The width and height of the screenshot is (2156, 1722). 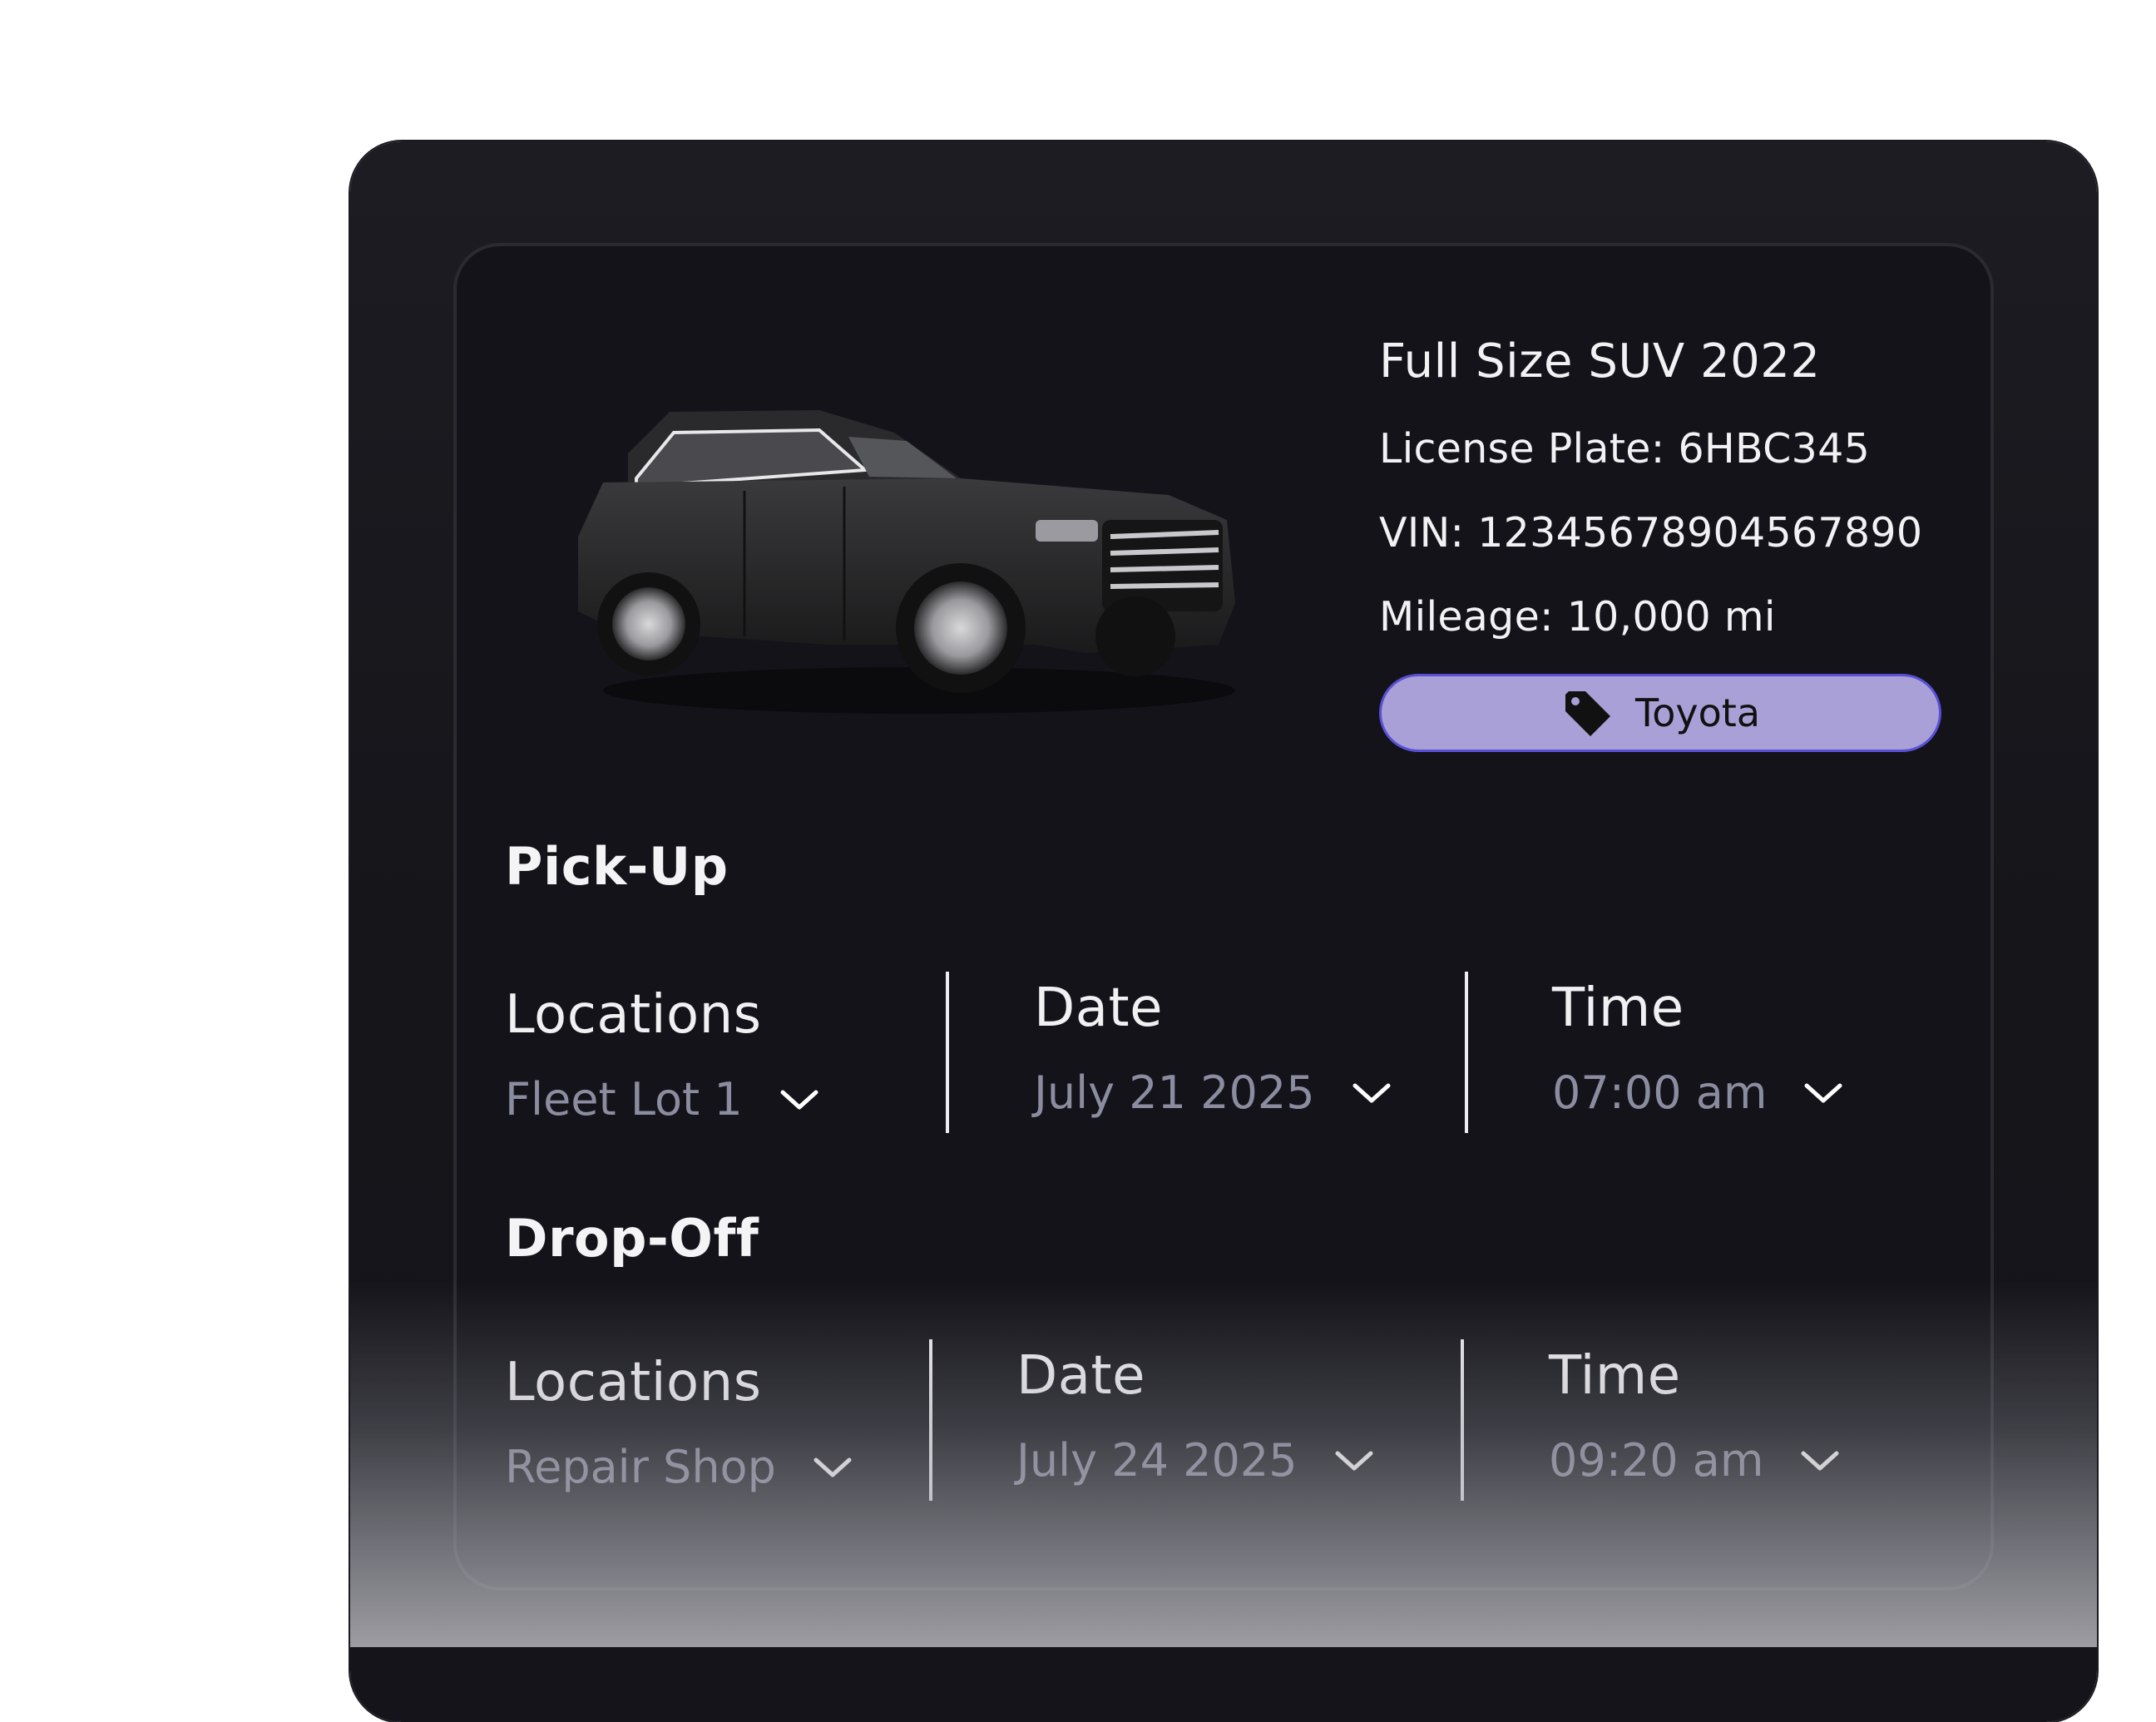 What do you see at coordinates (634, 1015) in the screenshot?
I see `pickup-location-label: Locations` at bounding box center [634, 1015].